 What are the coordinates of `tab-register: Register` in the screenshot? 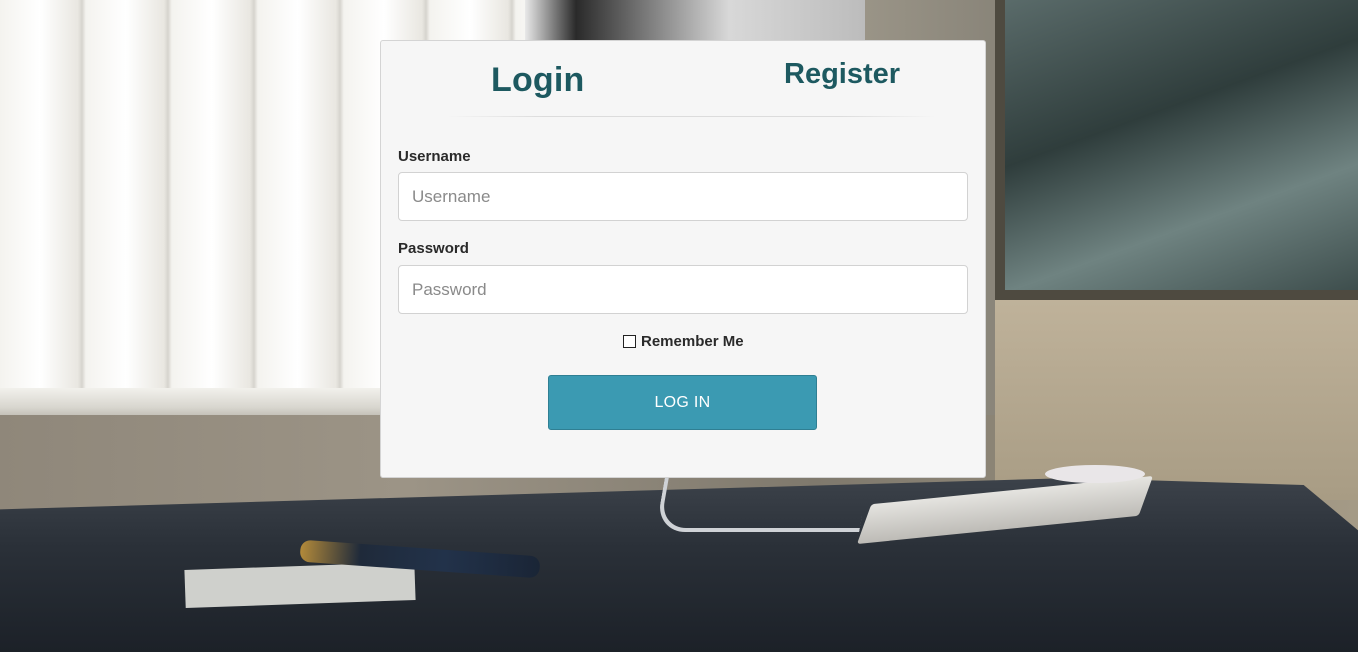 It's located at (842, 74).